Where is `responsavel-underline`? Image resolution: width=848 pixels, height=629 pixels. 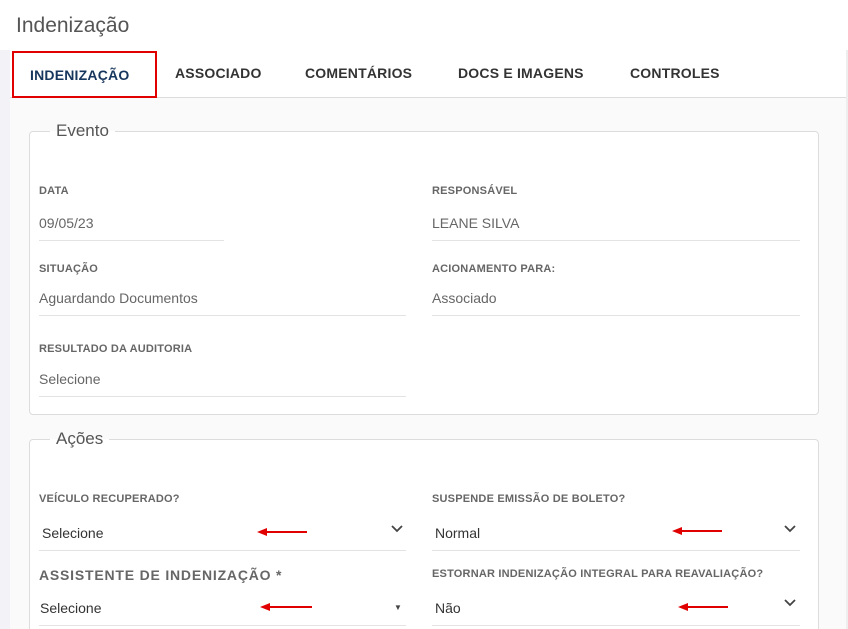
responsavel-underline is located at coordinates (616, 240).